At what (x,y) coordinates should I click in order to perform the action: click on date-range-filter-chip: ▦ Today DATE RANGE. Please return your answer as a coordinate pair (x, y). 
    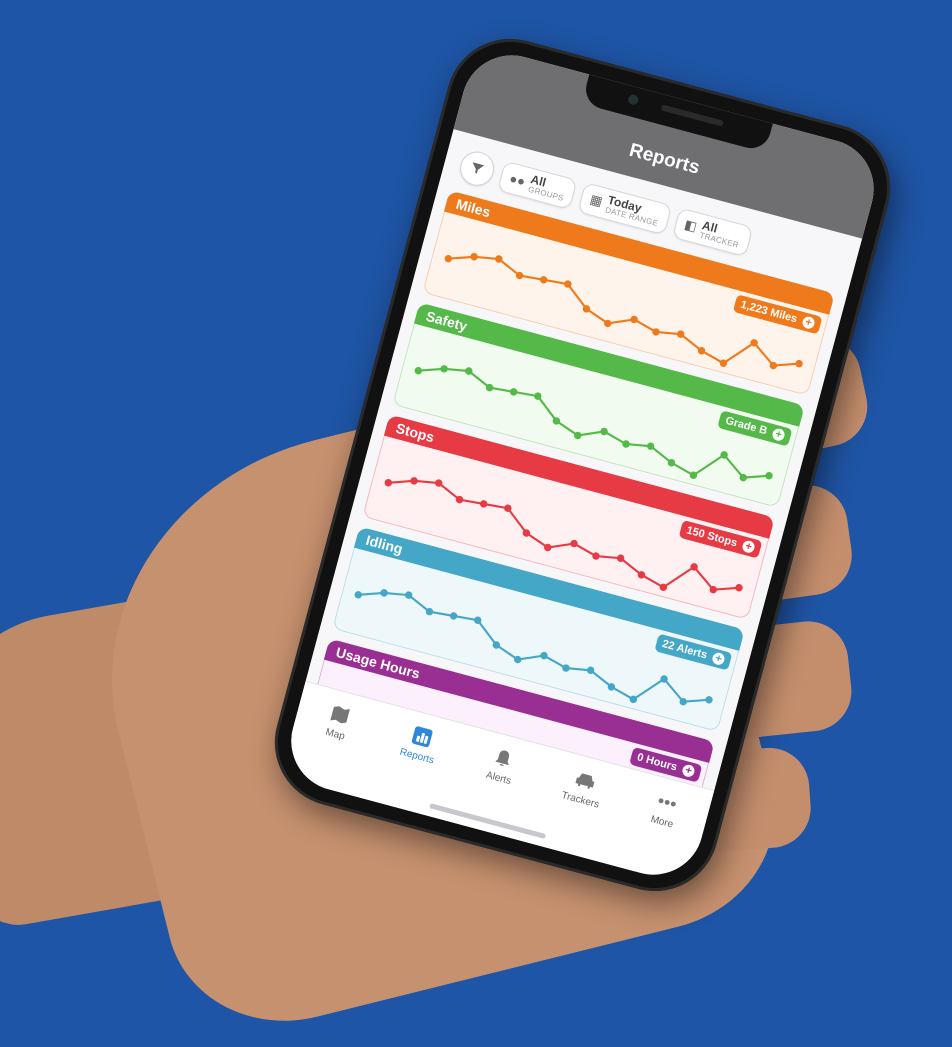
    Looking at the image, I should click on (625, 208).